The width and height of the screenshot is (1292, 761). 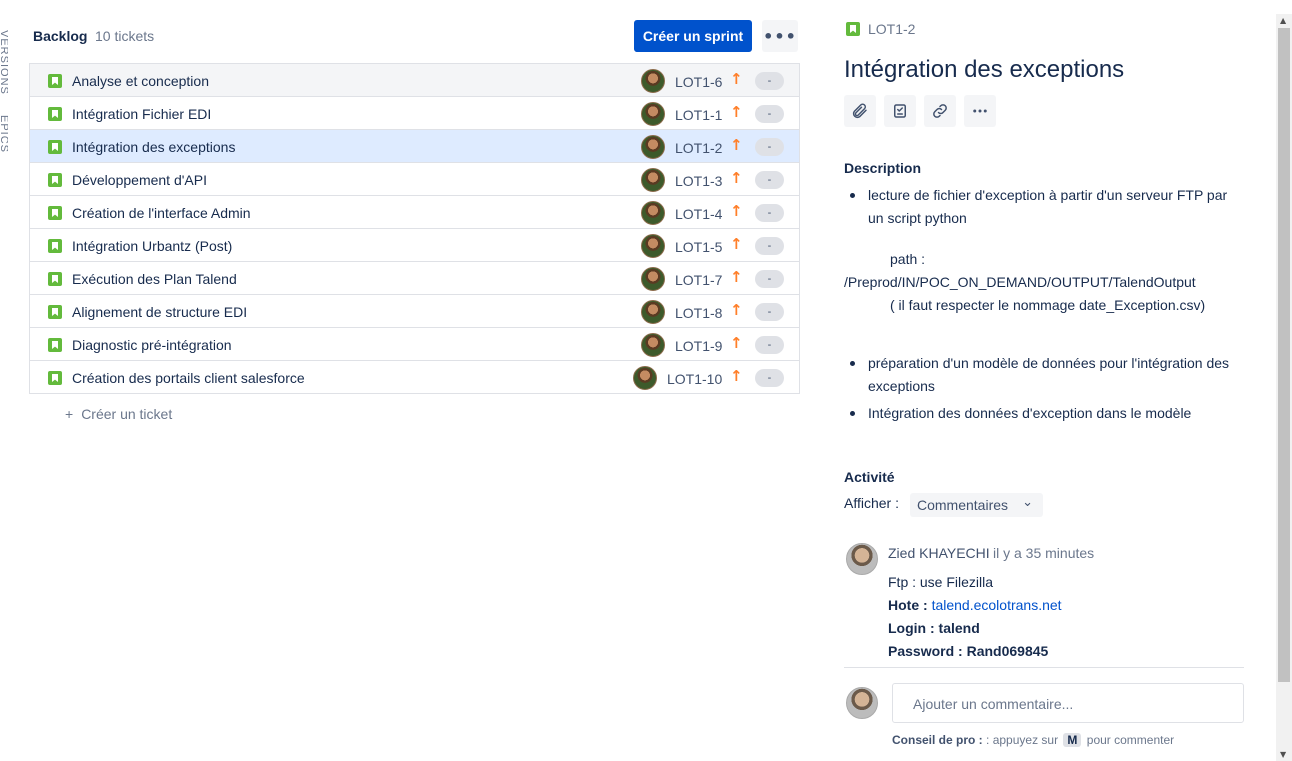 What do you see at coordinates (152, 246) in the screenshot?
I see `issue-summary: Intégration Urbantz (Post)` at bounding box center [152, 246].